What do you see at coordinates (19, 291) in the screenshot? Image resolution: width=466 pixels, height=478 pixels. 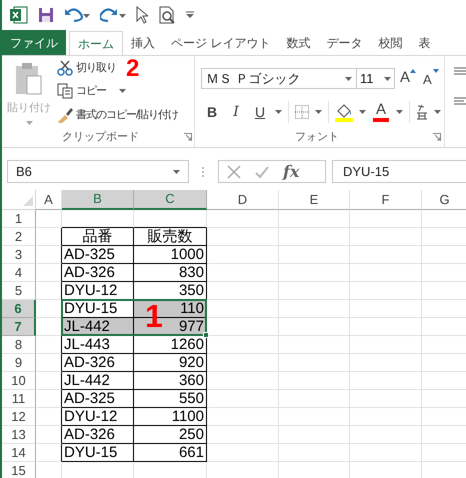 I see `row-header: 5` at bounding box center [19, 291].